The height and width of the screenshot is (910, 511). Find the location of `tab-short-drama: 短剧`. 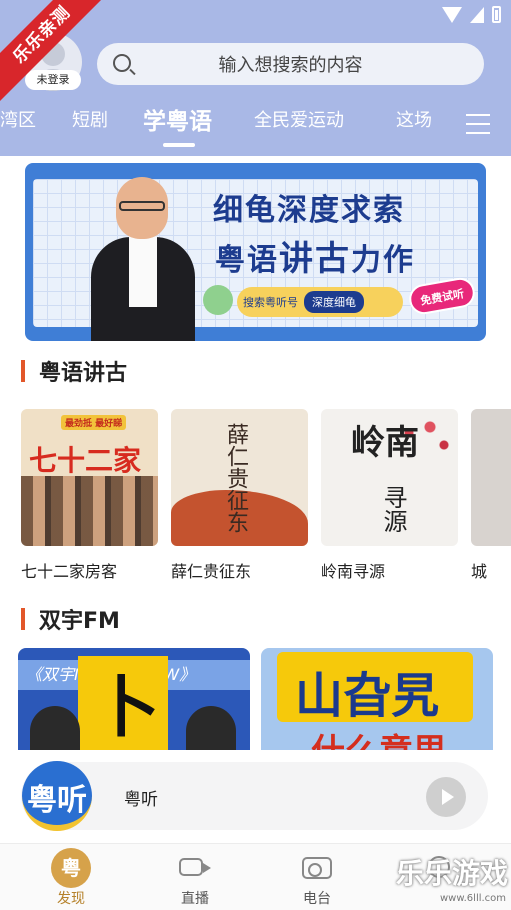

tab-short-drama: 短剧 is located at coordinates (90, 119).